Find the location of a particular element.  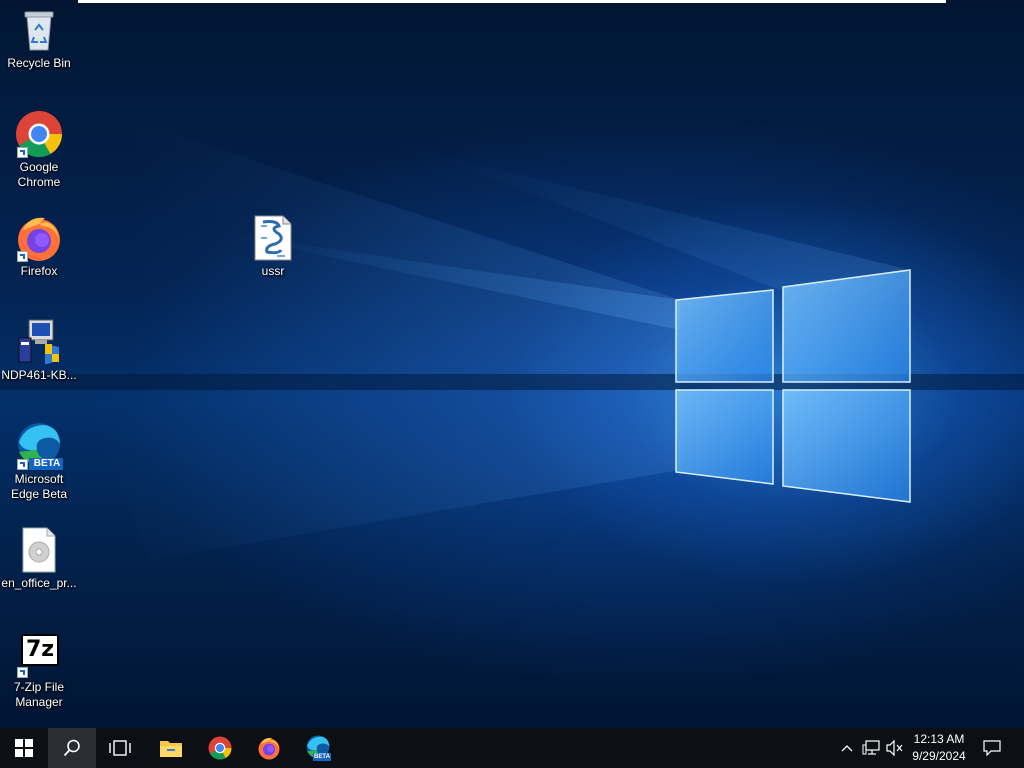

task-view-icon is located at coordinates (120, 748).